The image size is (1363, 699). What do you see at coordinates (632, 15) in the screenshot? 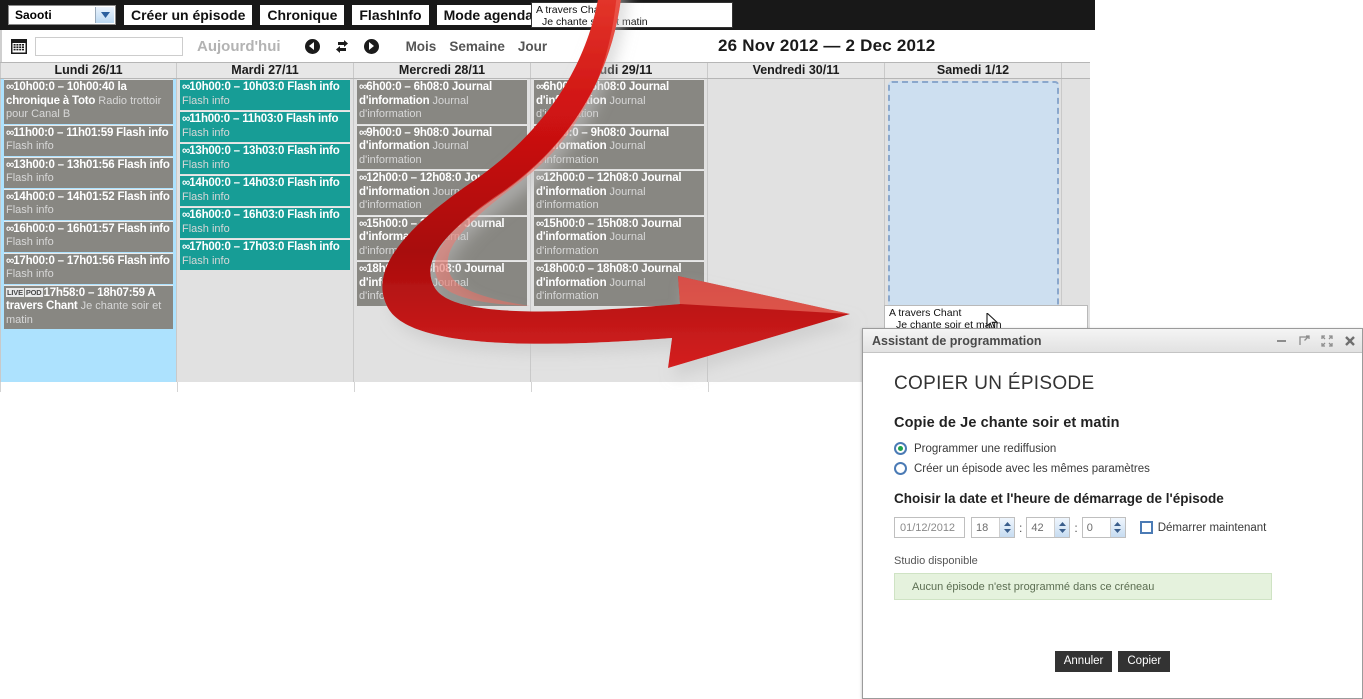
I see `episode-drag-chip: A travers Chant Je chante soir et matin` at bounding box center [632, 15].